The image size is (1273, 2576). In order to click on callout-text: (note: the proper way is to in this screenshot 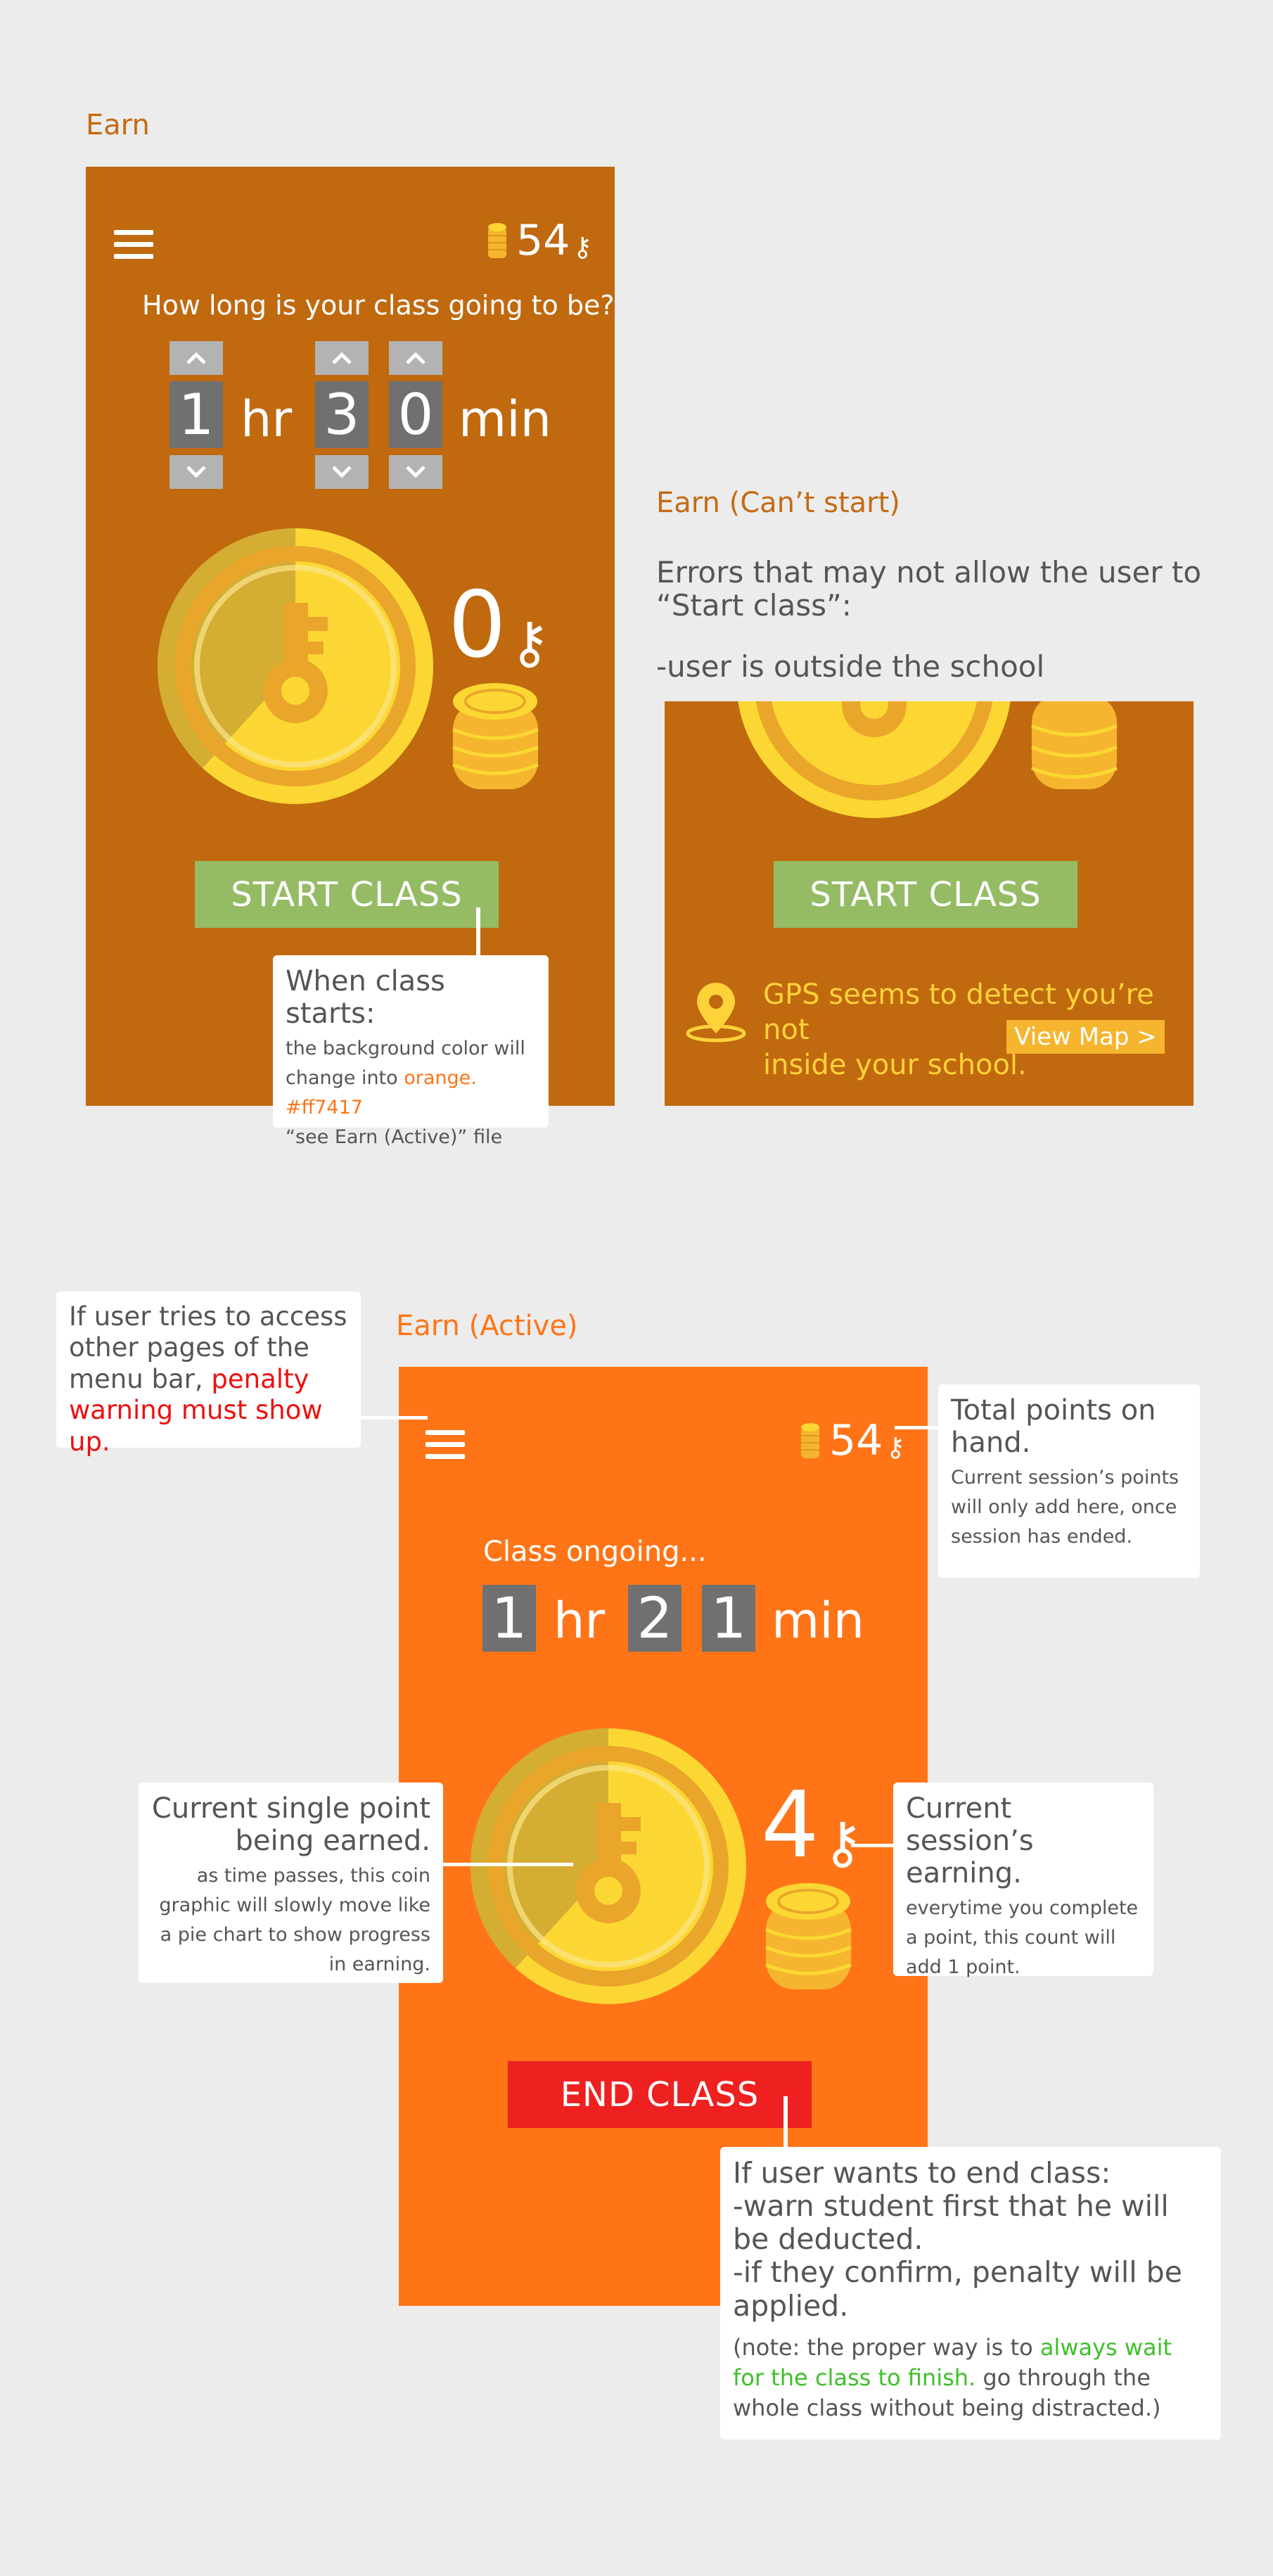, I will do `click(886, 2347)`.